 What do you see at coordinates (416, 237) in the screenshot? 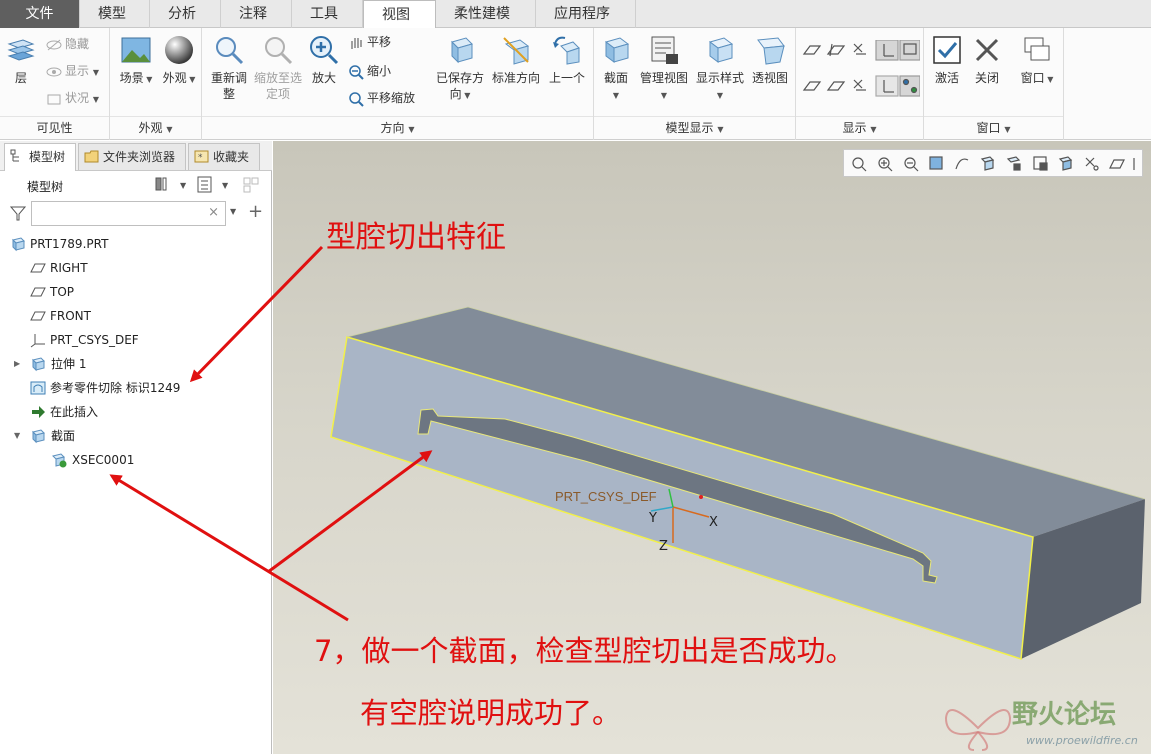
I see `annotation-cavity-cut: 型腔切出特征` at bounding box center [416, 237].